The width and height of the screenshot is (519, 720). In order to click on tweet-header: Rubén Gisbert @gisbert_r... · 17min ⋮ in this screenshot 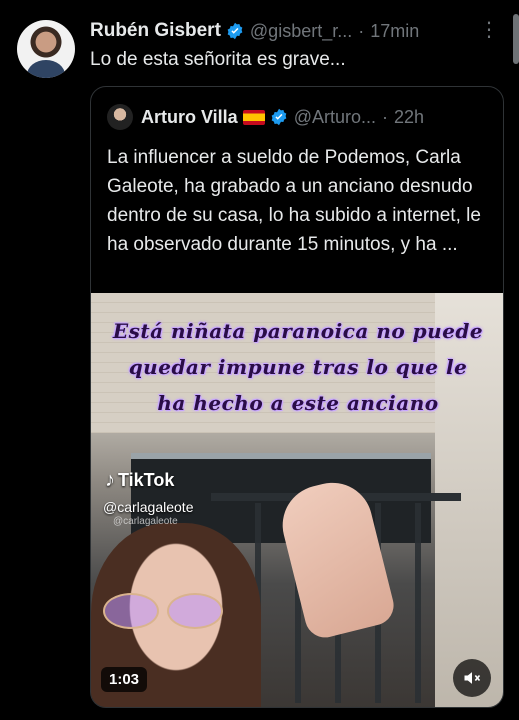, I will do `click(294, 31)`.